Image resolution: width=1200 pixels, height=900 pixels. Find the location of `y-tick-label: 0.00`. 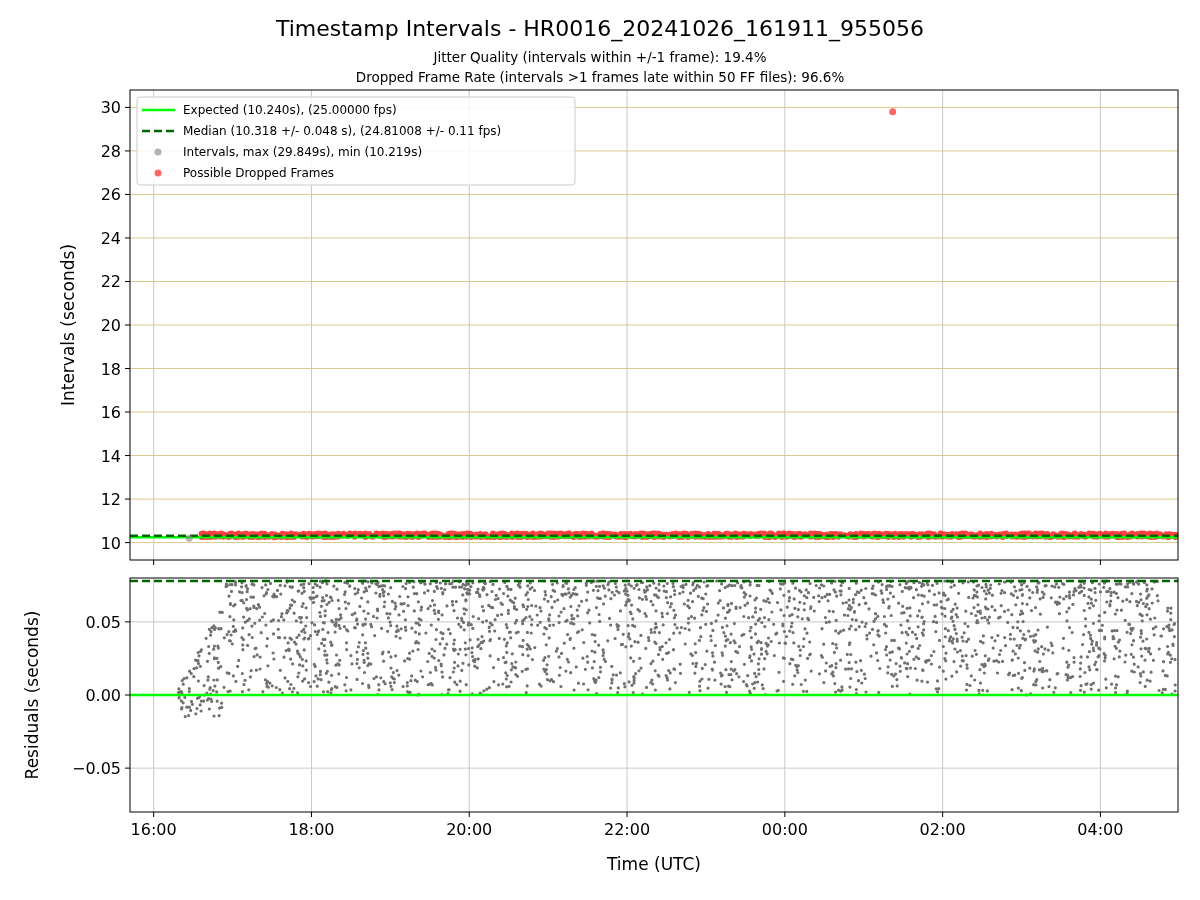

y-tick-label: 0.00 is located at coordinates (103, 695).